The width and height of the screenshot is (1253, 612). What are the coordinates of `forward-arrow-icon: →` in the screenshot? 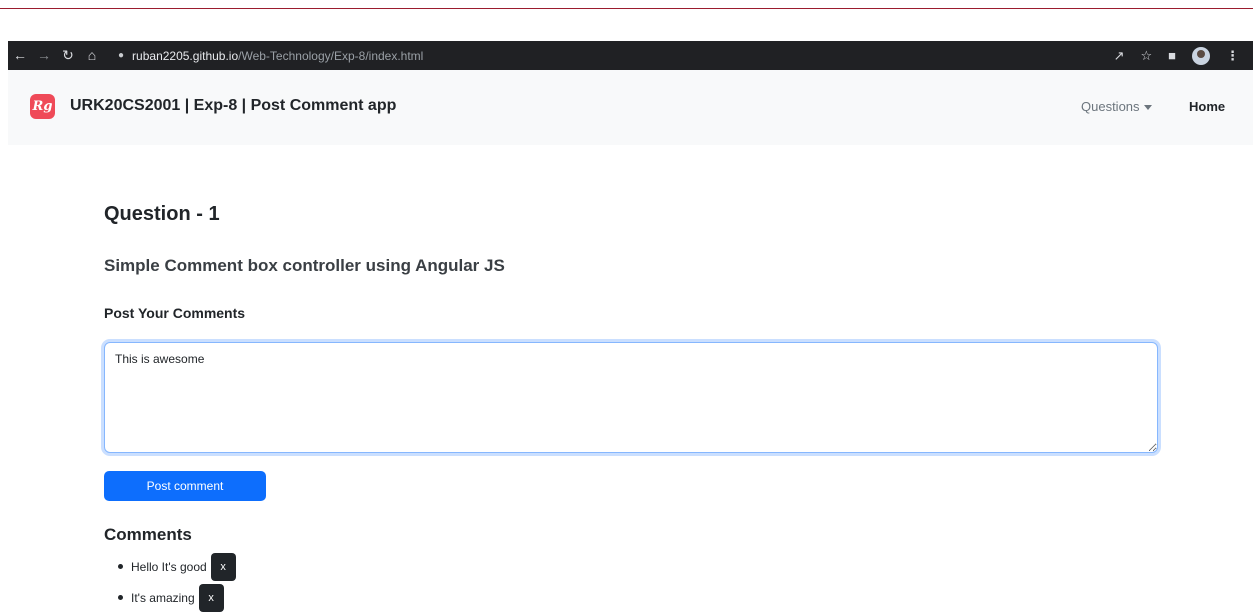 It's located at (44, 55).